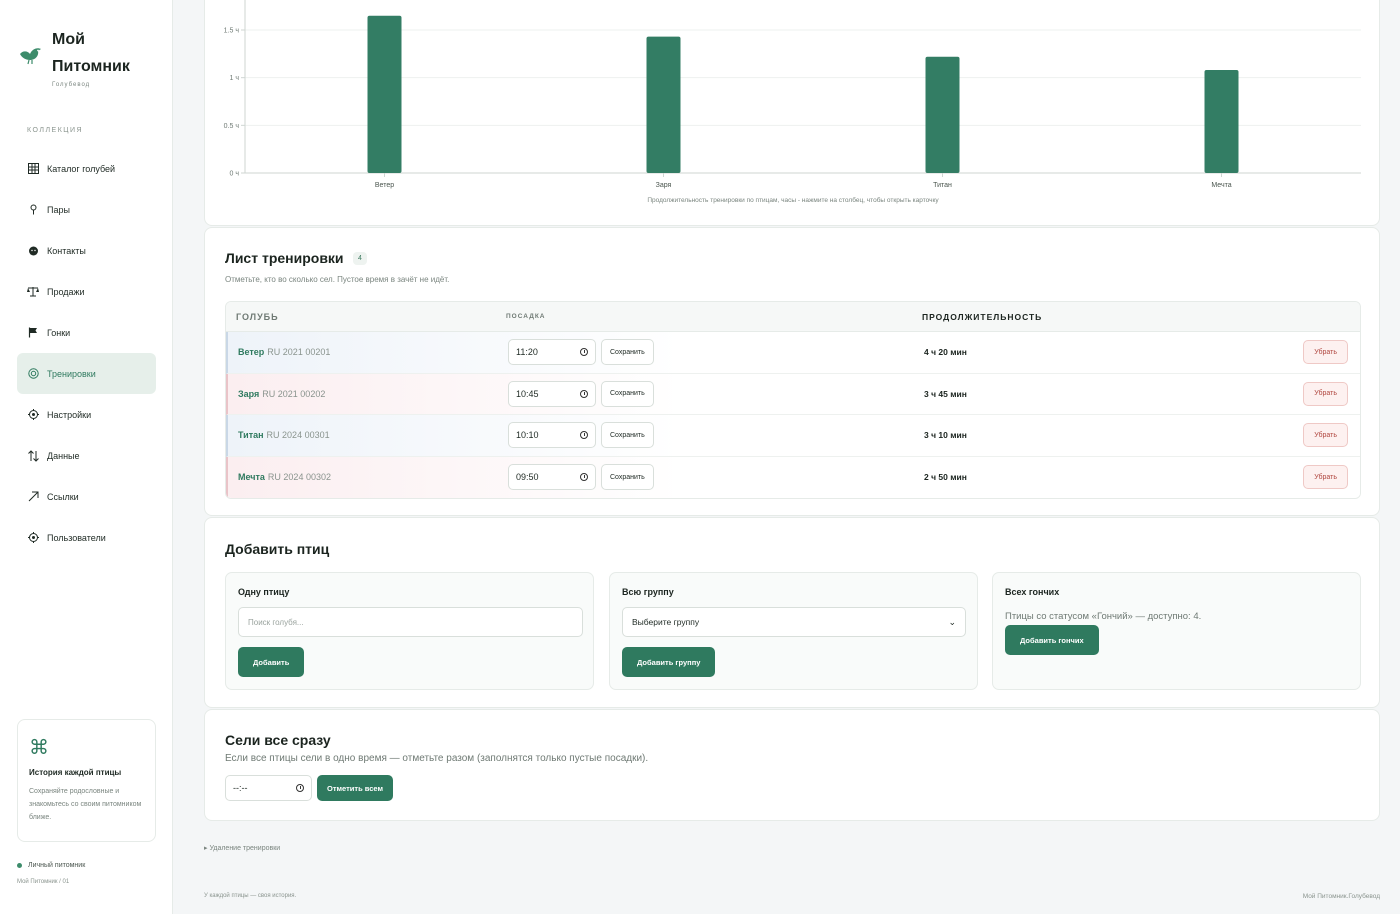  What do you see at coordinates (298, 435) in the screenshot?
I see `bird-ring: RU 2024 00301` at bounding box center [298, 435].